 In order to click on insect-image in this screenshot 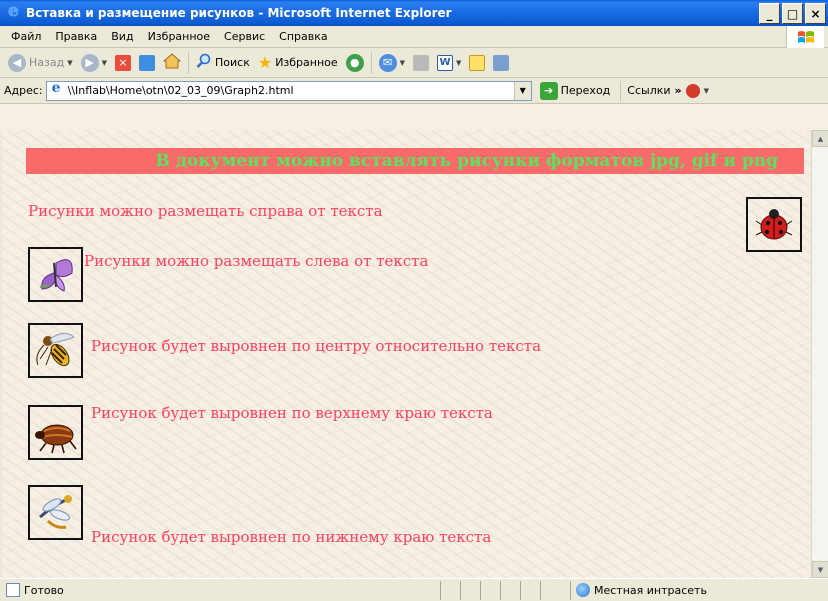, I will do `click(55, 512)`.